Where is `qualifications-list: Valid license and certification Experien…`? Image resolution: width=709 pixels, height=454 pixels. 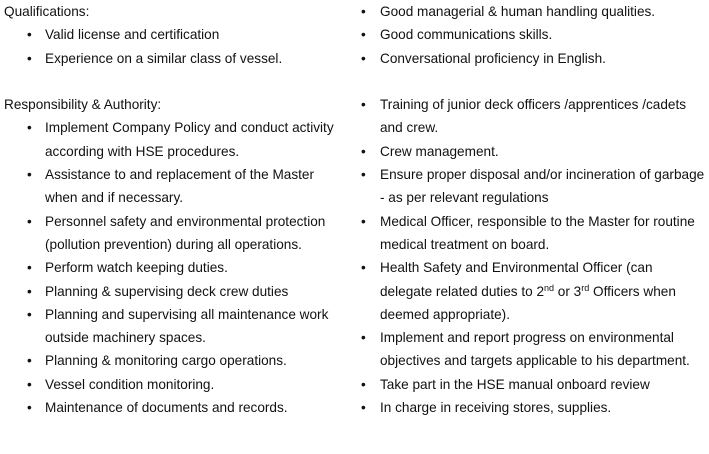
qualifications-list: Valid license and certification Experien… is located at coordinates (174, 46).